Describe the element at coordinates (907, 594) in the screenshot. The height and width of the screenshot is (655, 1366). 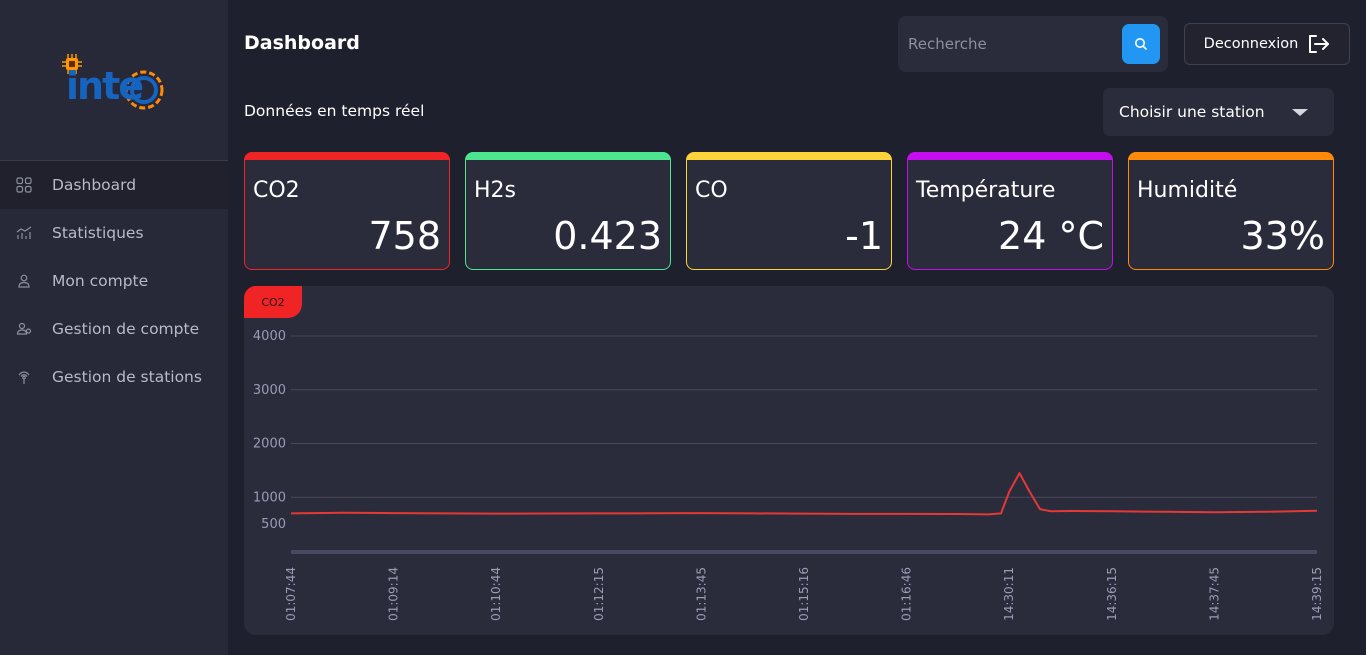
I see `x-tick-label: 01:16:46` at that location.